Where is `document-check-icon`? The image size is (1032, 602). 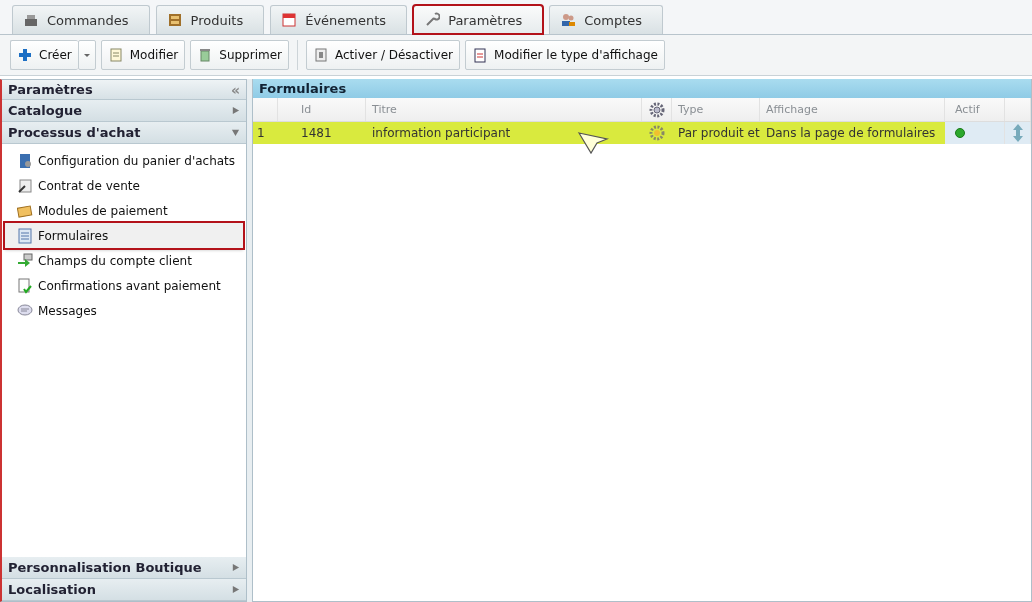
document-check-icon is located at coordinates (25, 285).